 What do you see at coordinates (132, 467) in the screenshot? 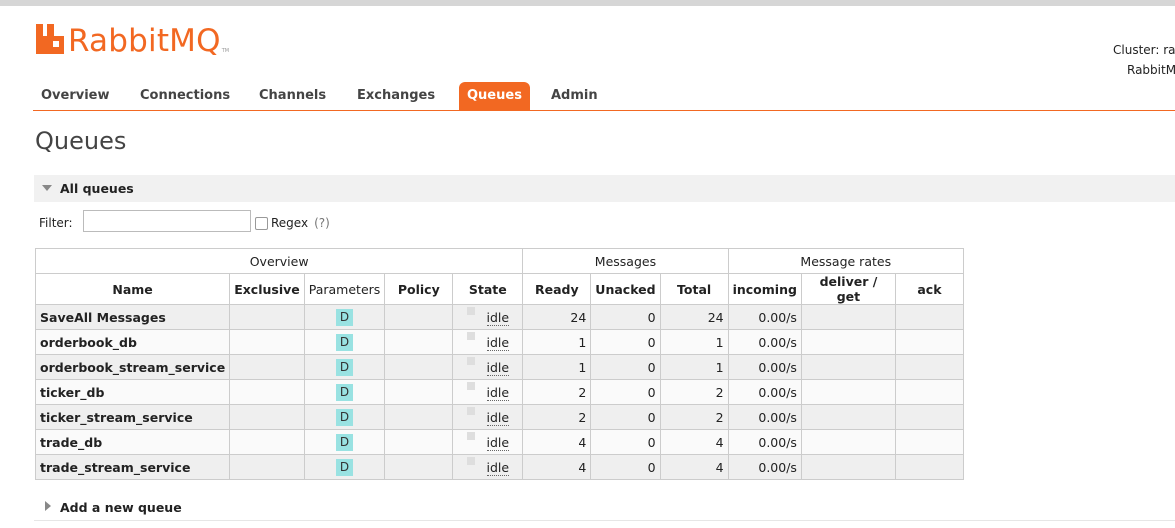
I see `queue-name-link: trade_stream_service` at bounding box center [132, 467].